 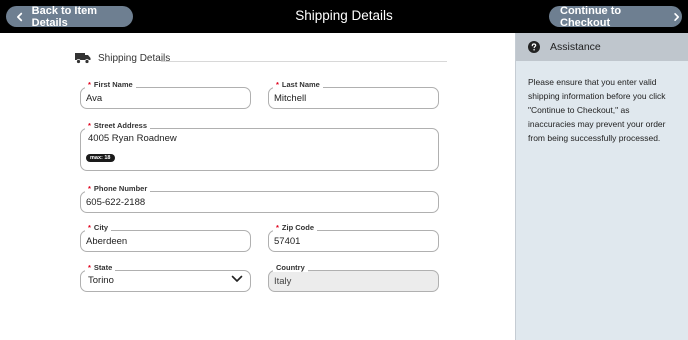 I want to click on state-label: * State, so click(x=100, y=267).